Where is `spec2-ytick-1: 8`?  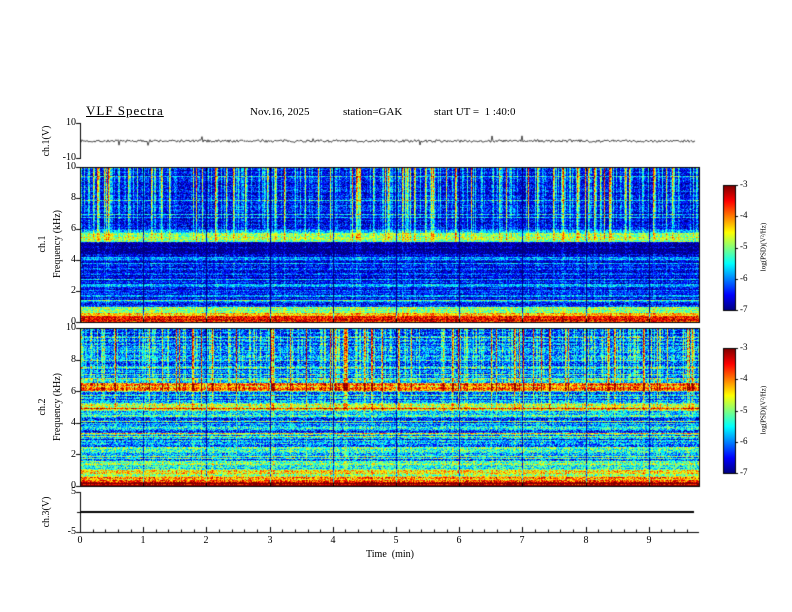
spec2-ytick-1: 8 is located at coordinates (73, 359).